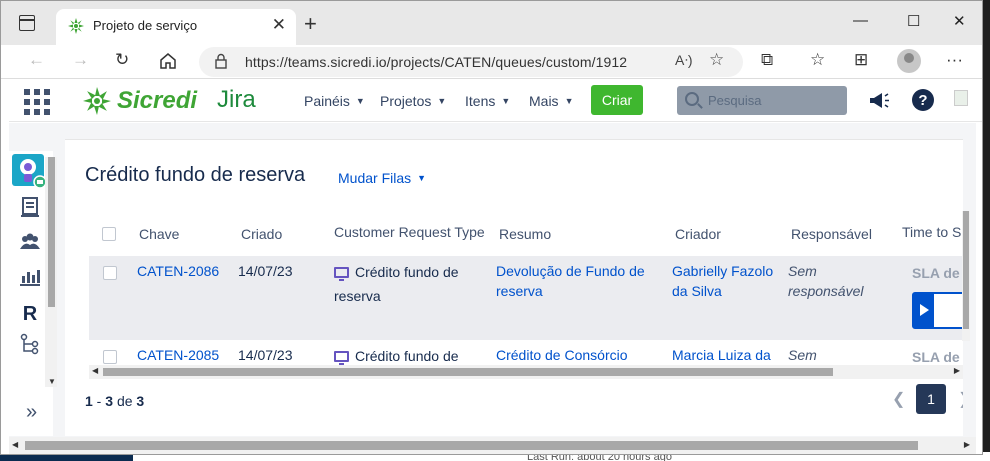 This screenshot has width=990, height=461. I want to click on main-vertical-scrollbar, so click(966, 276).